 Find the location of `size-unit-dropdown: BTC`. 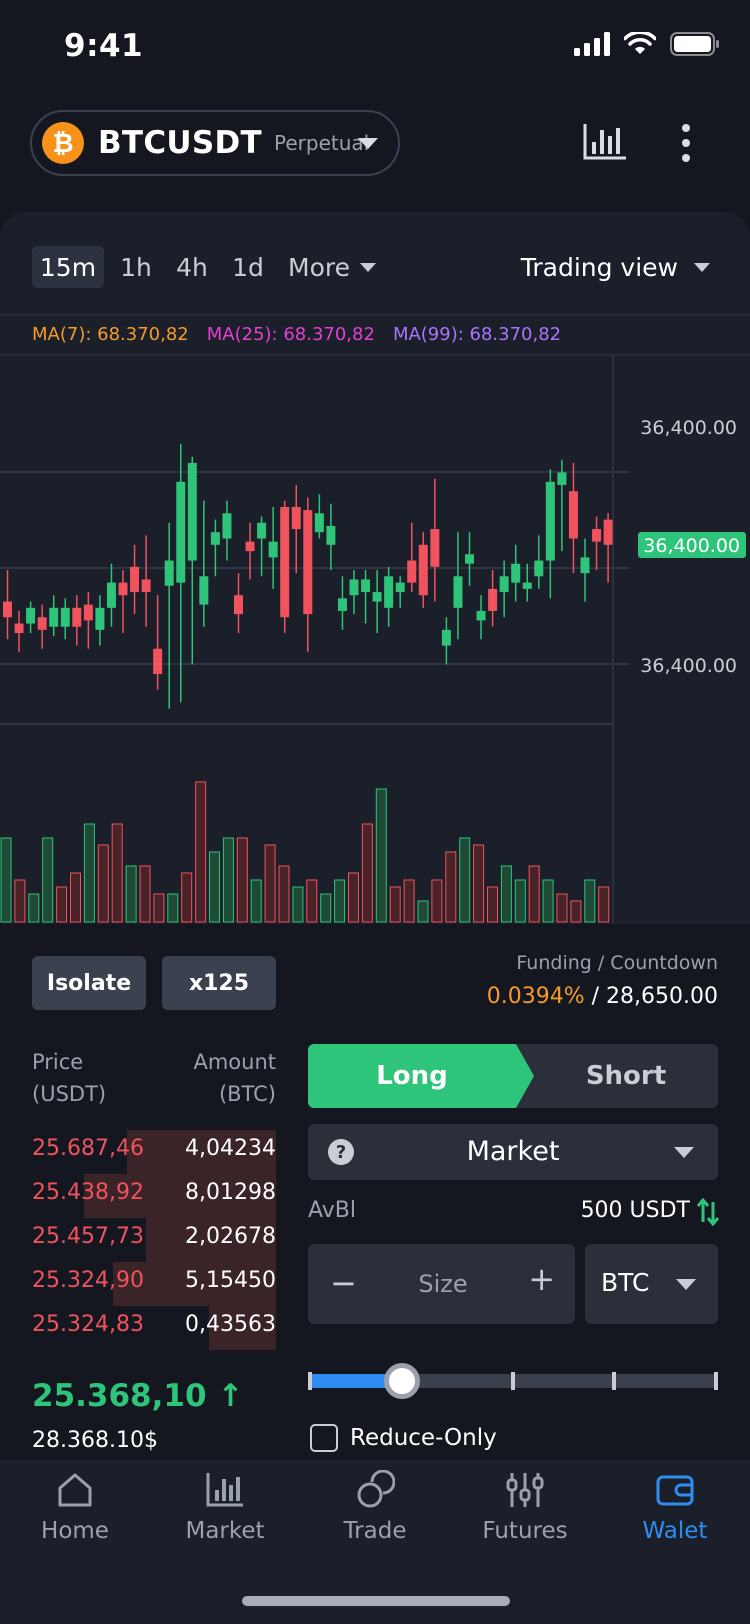

size-unit-dropdown: BTC is located at coordinates (651, 1284).